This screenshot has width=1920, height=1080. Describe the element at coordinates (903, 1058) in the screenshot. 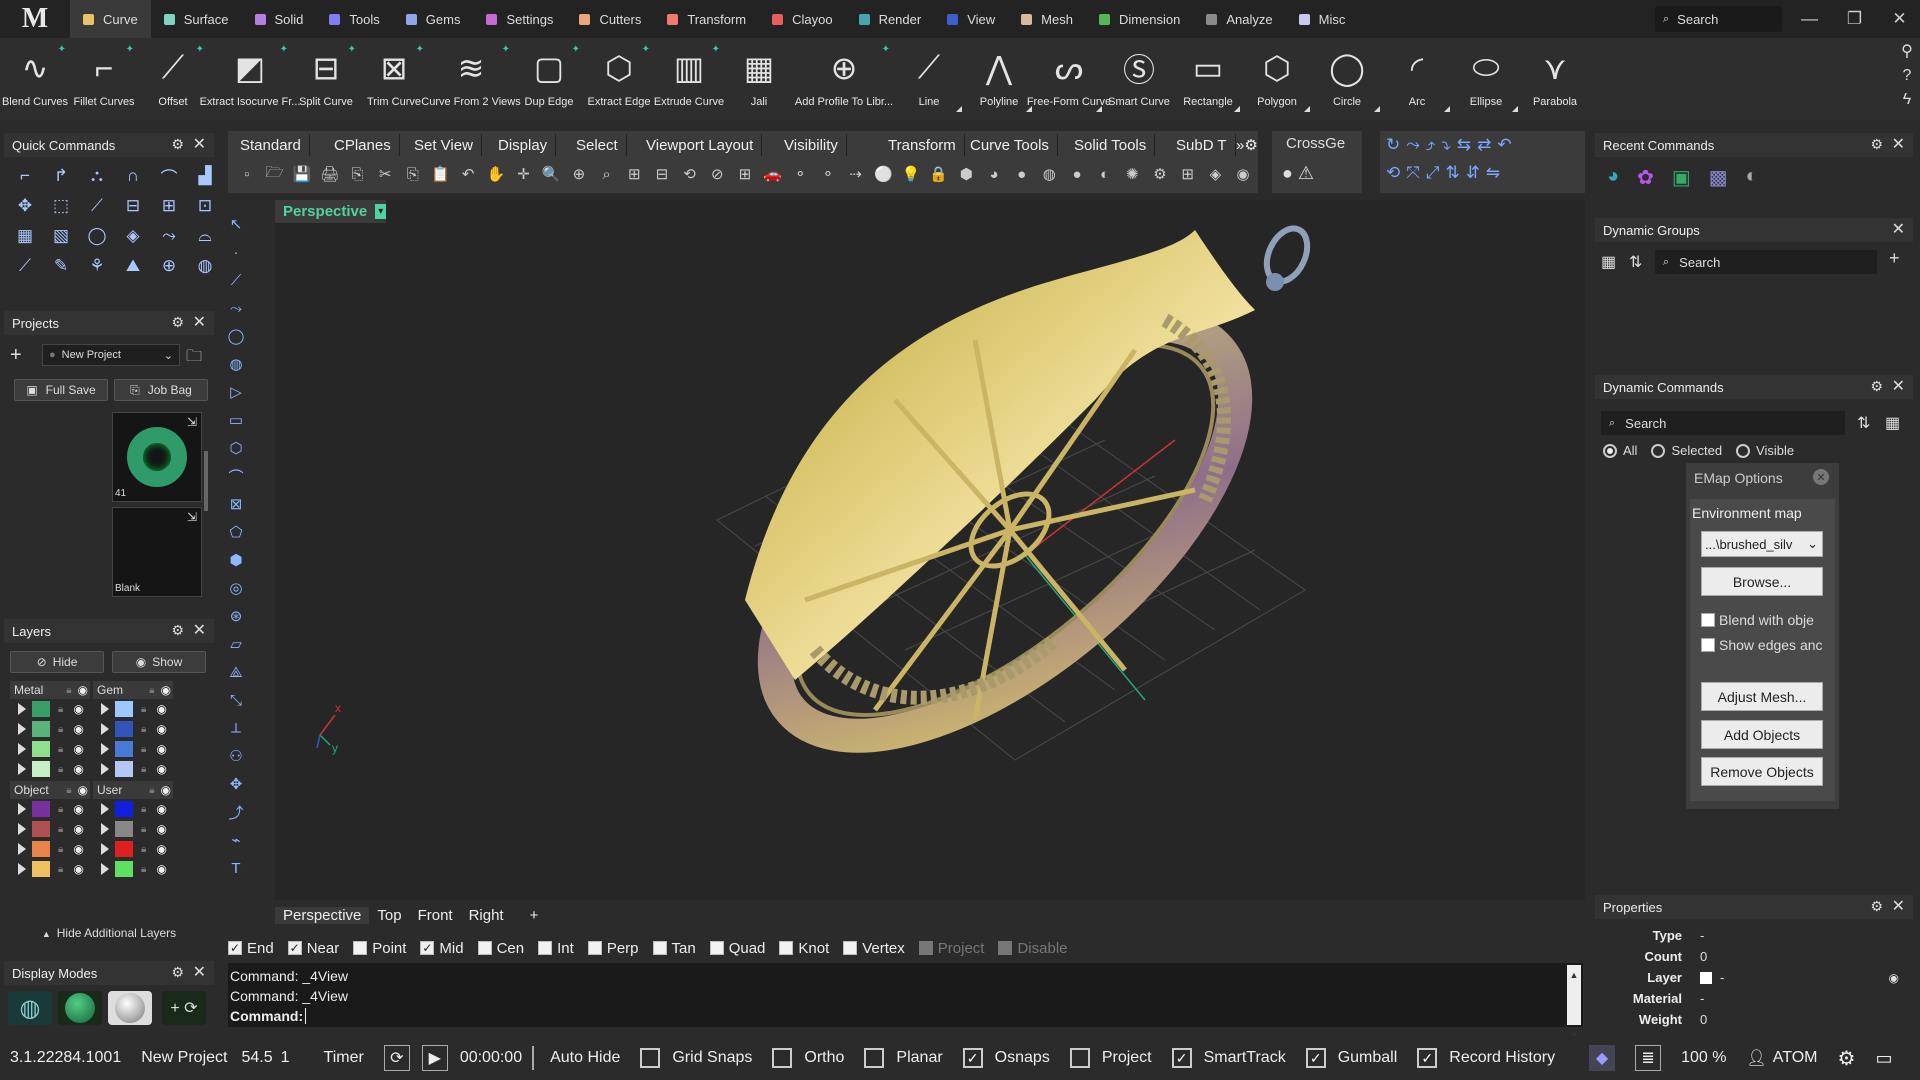

I see `toggle-planar: Planar` at that location.